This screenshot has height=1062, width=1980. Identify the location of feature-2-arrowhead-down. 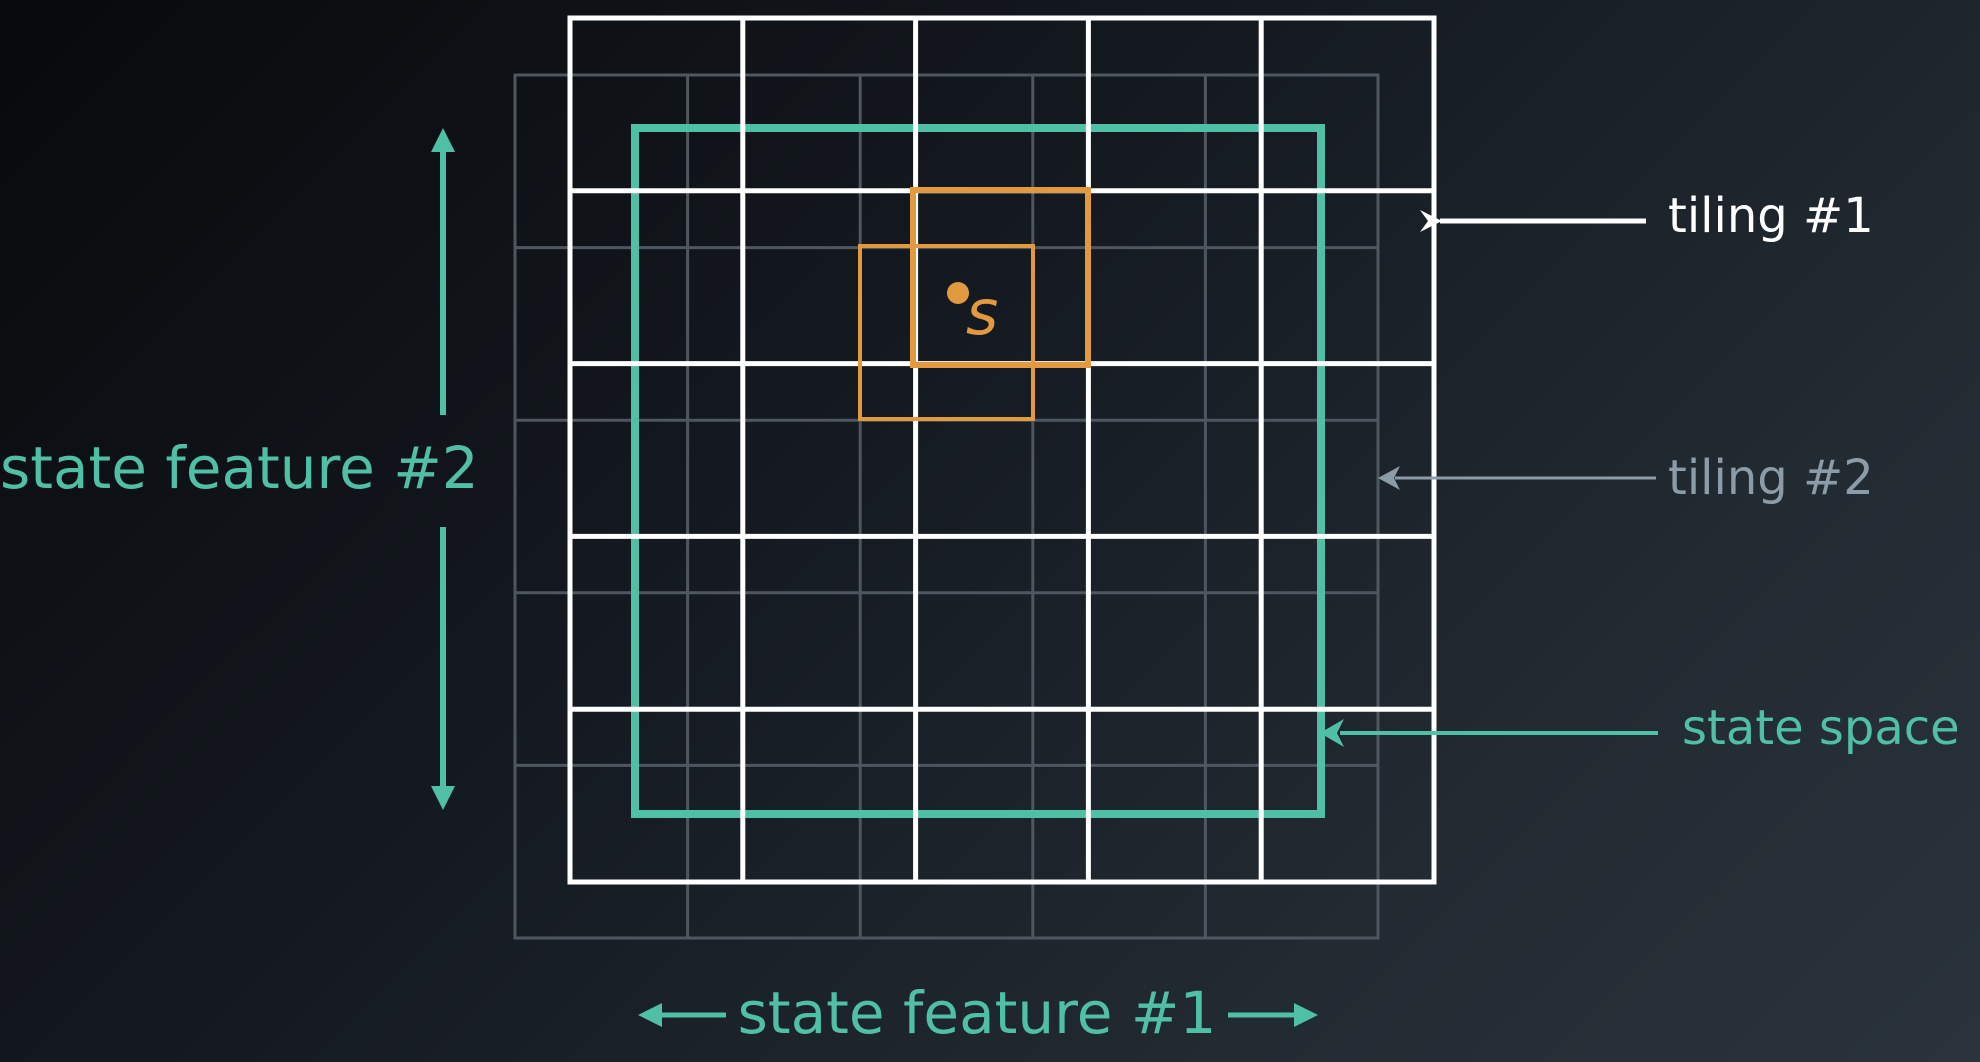
(443, 798).